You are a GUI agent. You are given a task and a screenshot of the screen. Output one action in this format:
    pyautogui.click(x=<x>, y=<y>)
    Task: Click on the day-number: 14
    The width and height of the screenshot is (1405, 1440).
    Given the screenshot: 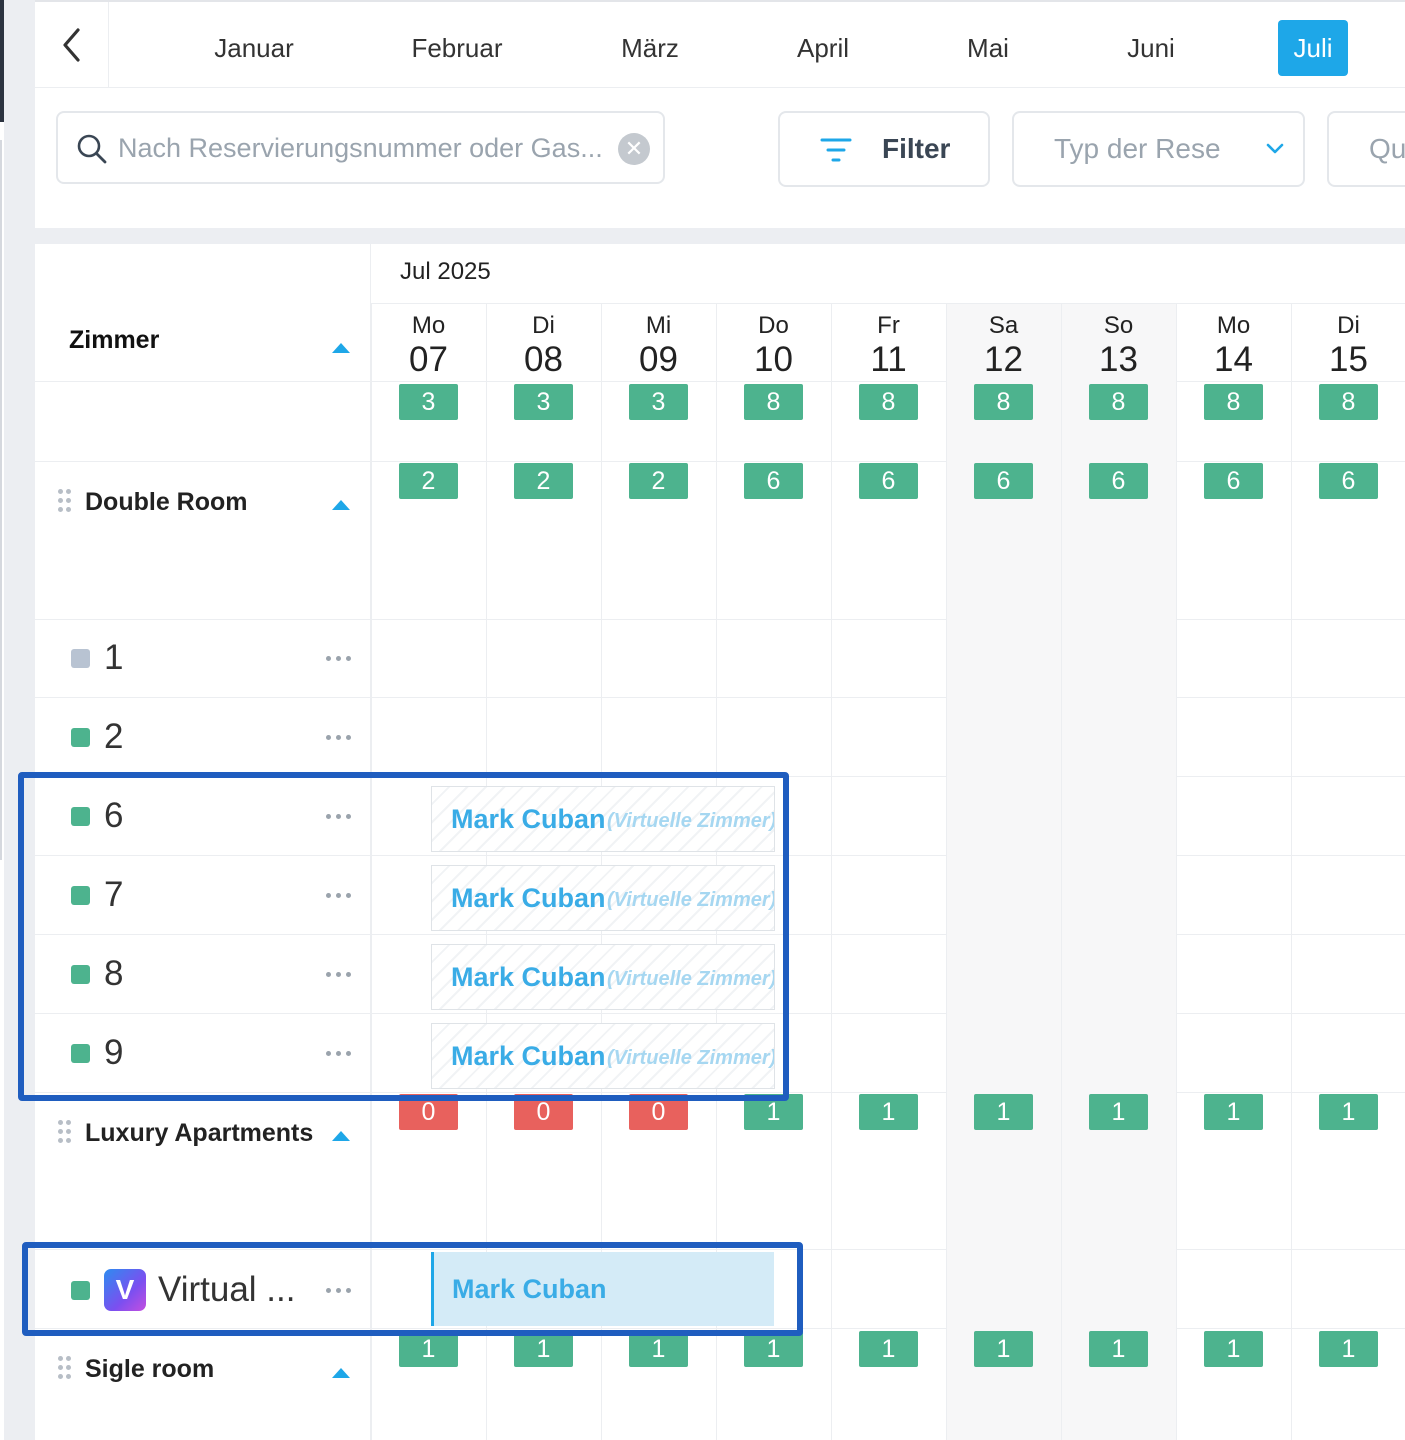 What is the action you would take?
    pyautogui.click(x=1233, y=359)
    